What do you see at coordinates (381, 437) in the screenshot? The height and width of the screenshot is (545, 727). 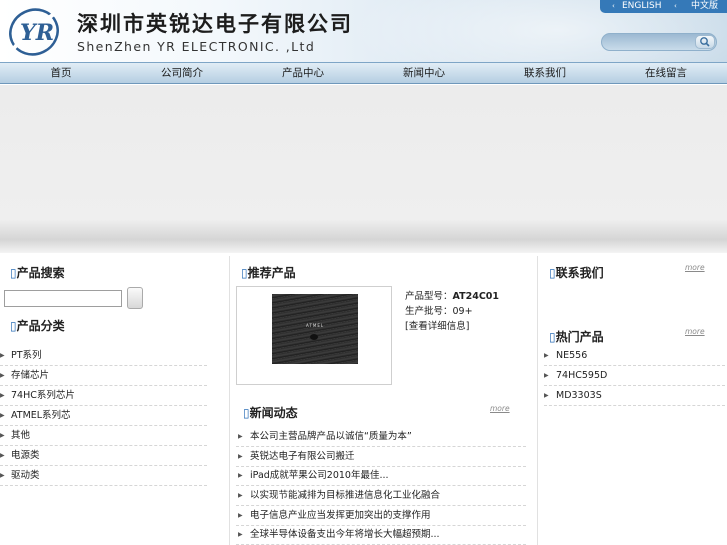 I see `news-item: ▶ 本公司主营品牌产品以诚信“质量为本”` at bounding box center [381, 437].